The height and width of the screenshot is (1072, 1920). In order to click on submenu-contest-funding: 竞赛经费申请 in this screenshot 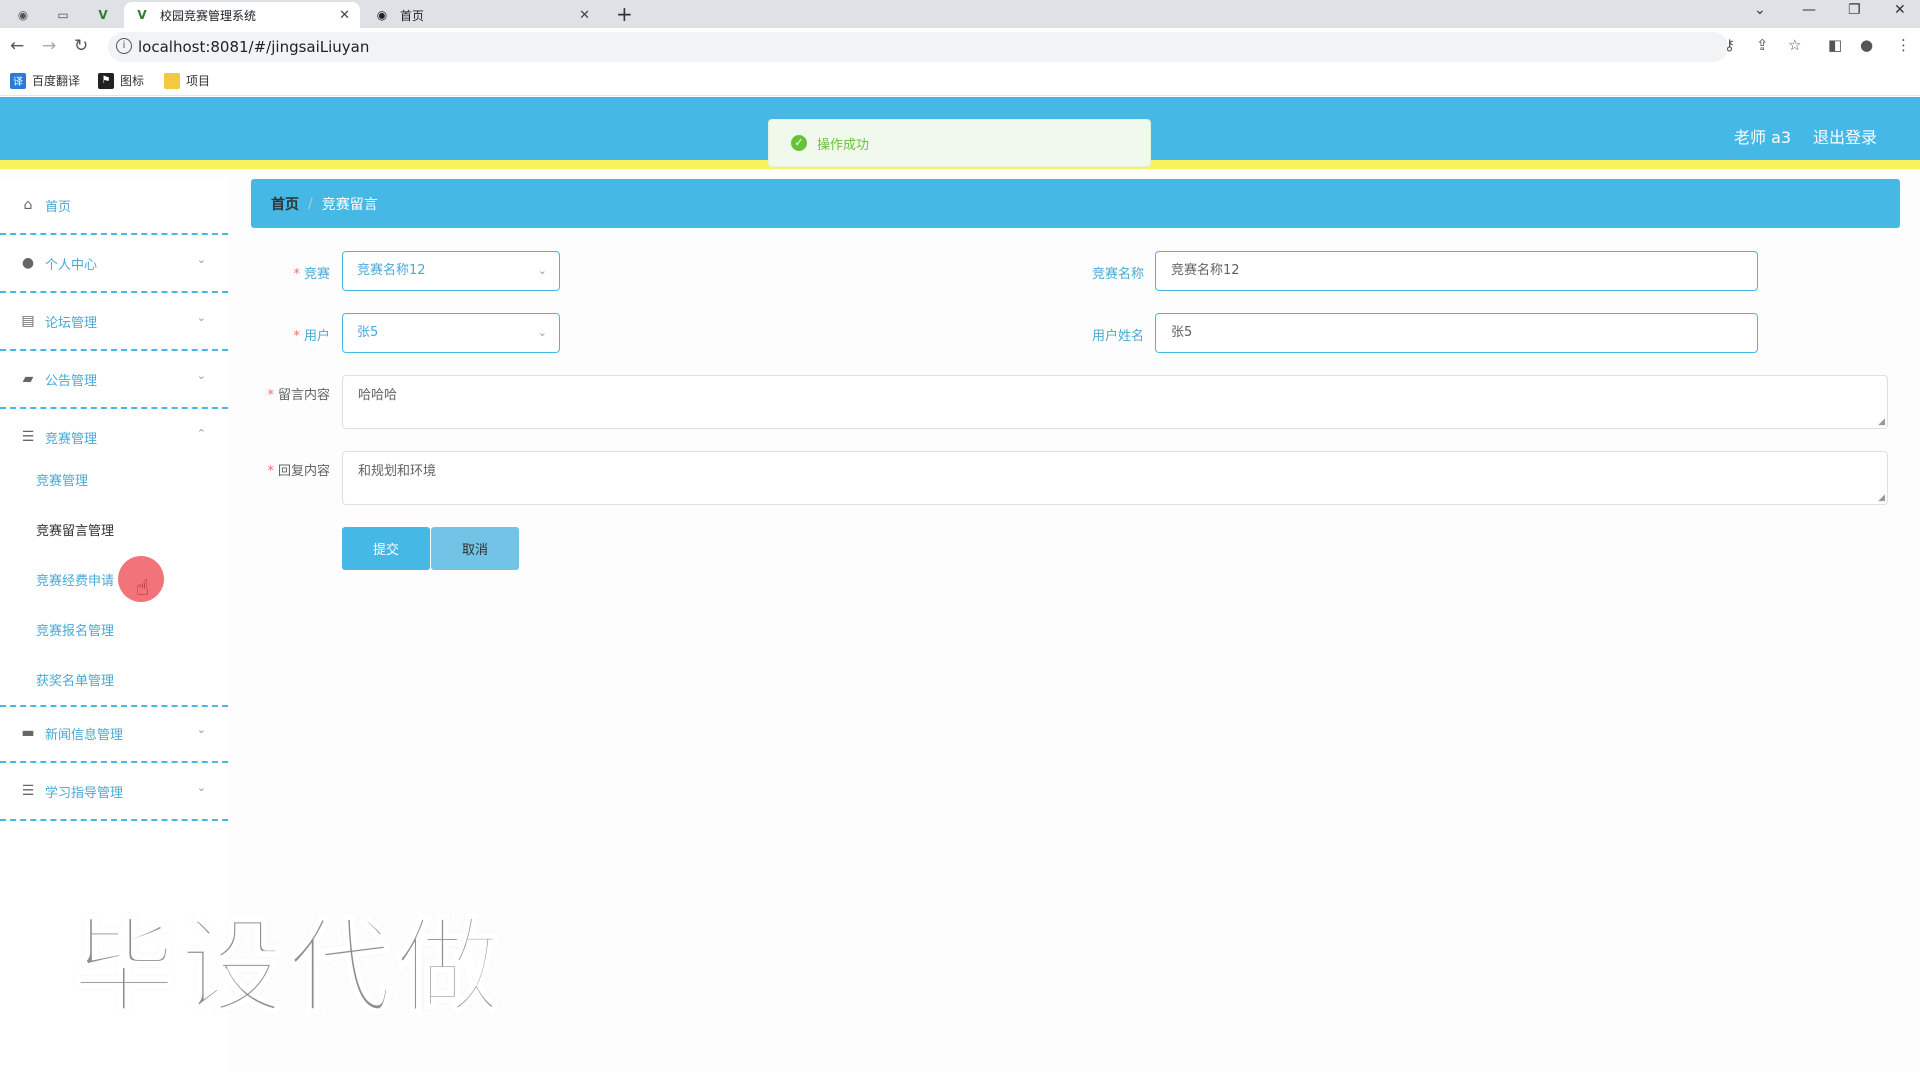, I will do `click(75, 579)`.